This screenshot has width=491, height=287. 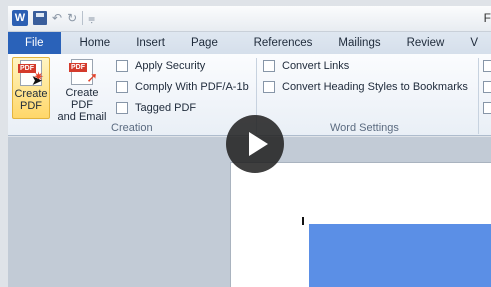 I want to click on create-pdf-button: PDF ✷ Create PDF ➤, so click(x=31, y=88).